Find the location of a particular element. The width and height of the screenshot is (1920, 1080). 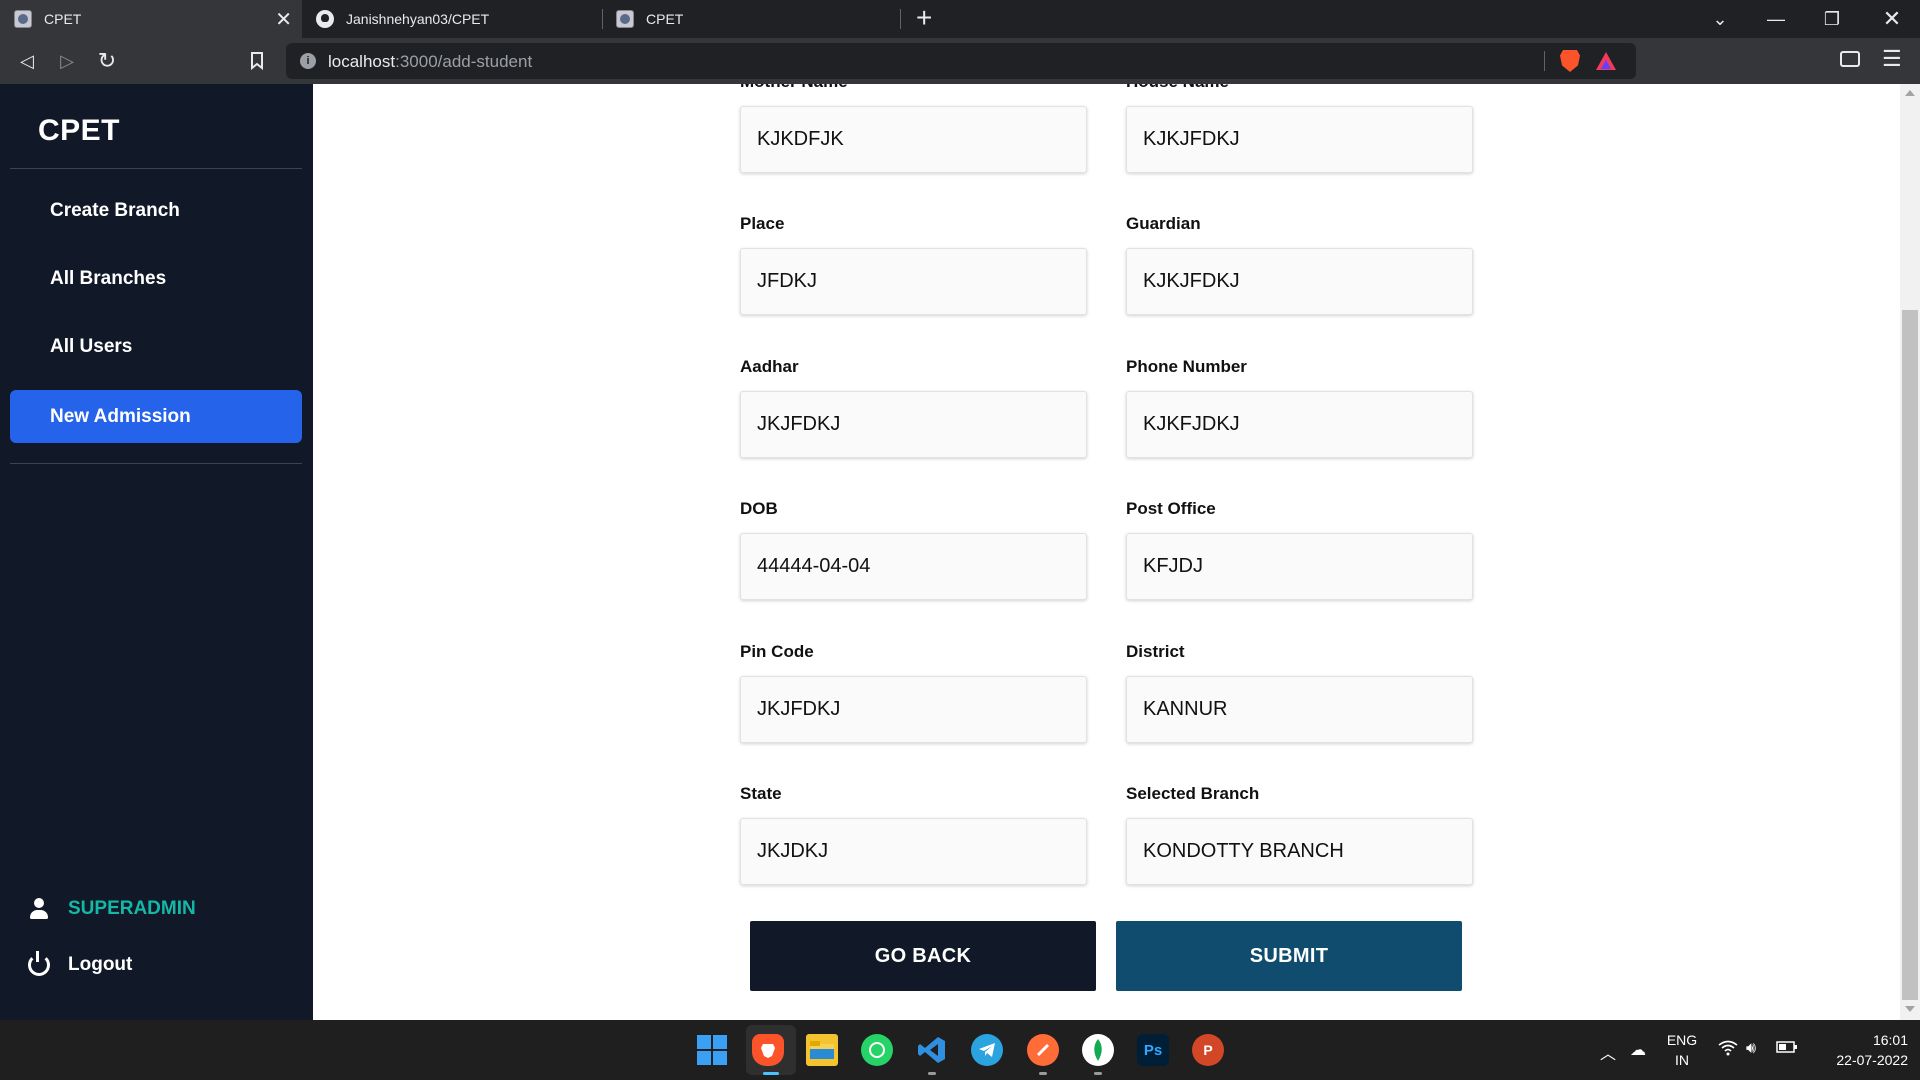

onedrive-error-icon: ☁ is located at coordinates (1638, 1050).